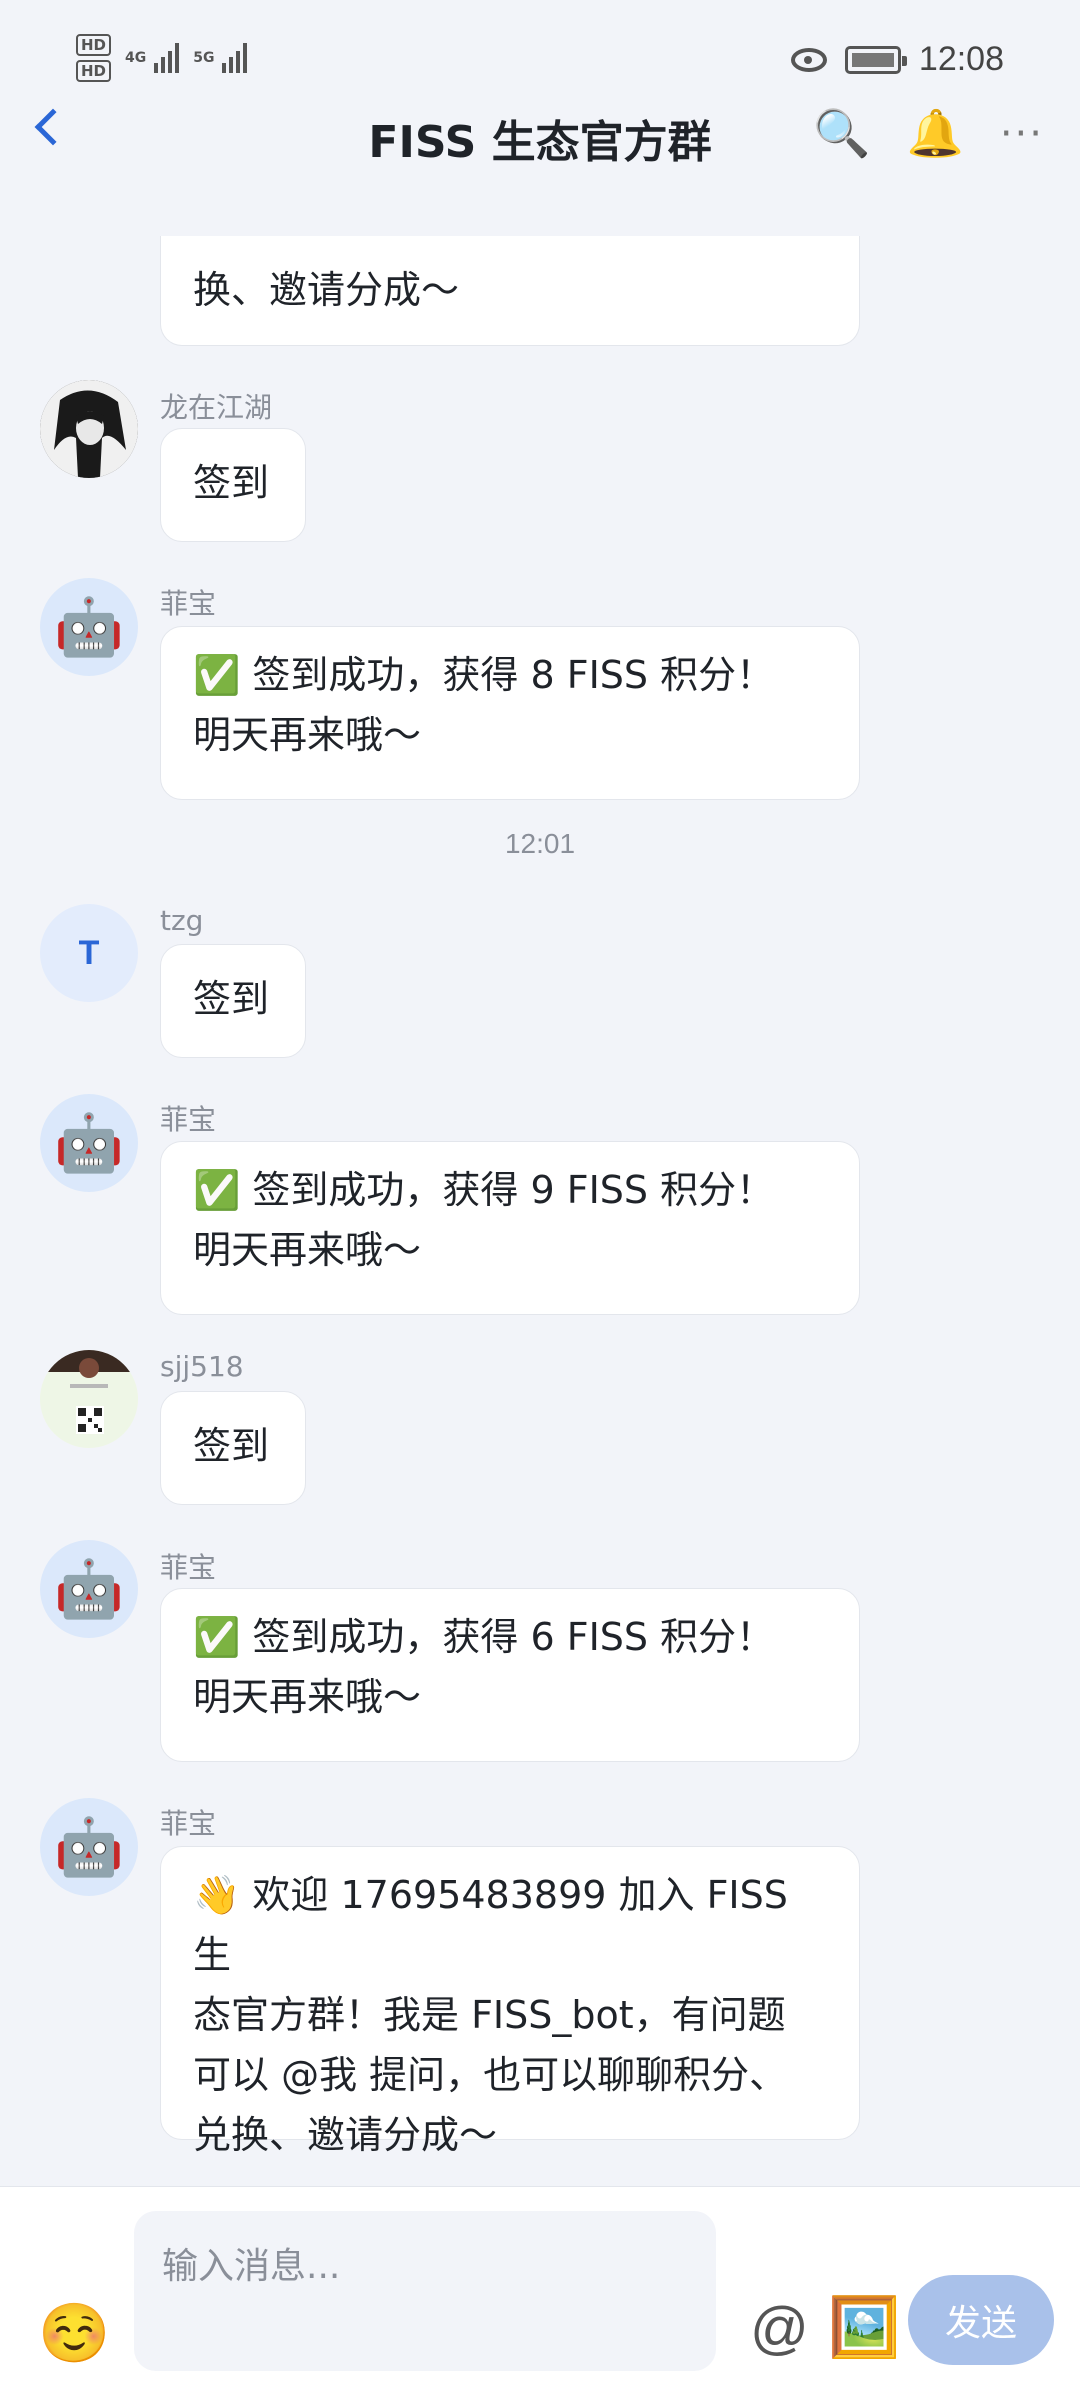 The width and height of the screenshot is (1080, 2389). Describe the element at coordinates (510, 1228) in the screenshot. I see `message-bubble: ✅ 签到成功，获得 9 FISS 积分！ 明天再来哦～` at that location.